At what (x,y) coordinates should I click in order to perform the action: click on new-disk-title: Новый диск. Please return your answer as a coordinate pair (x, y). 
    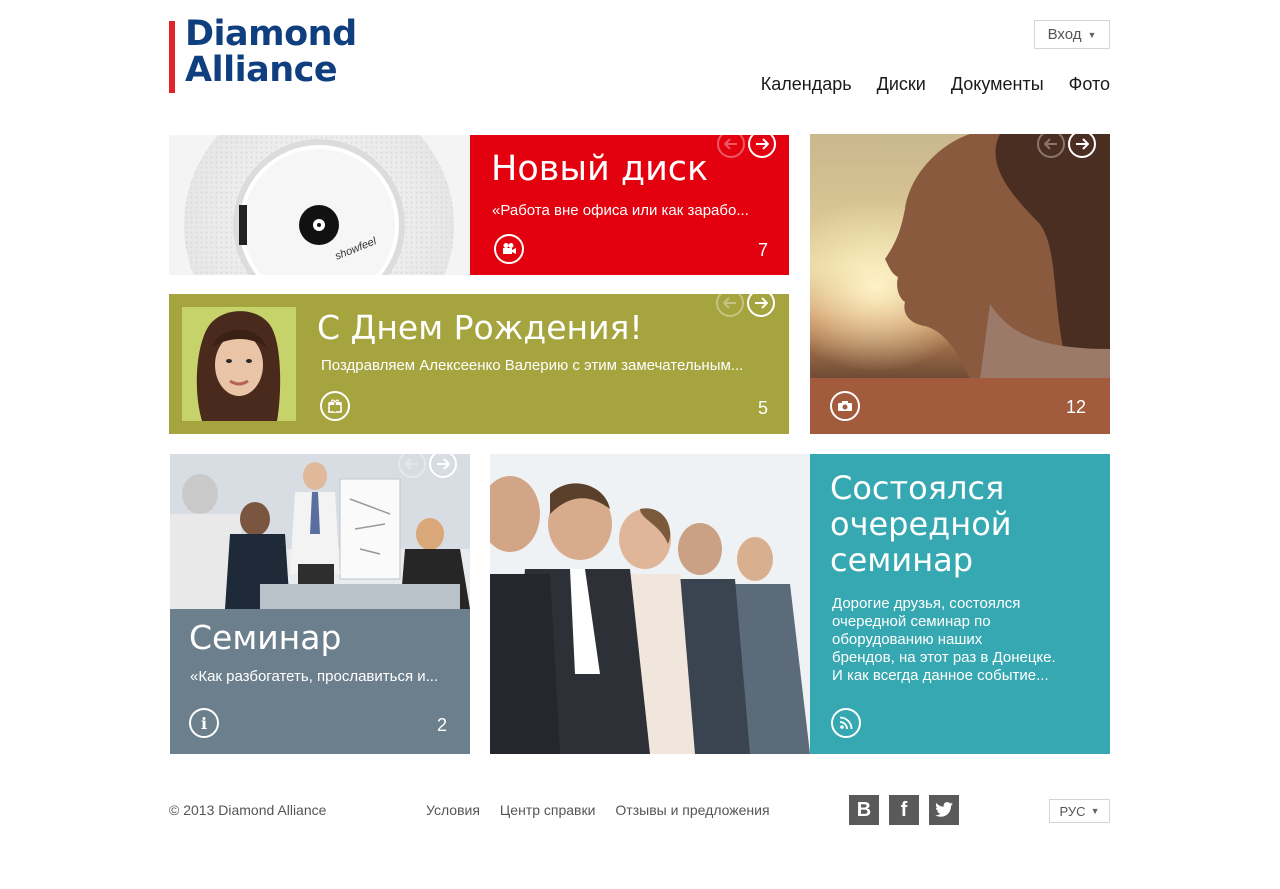
    Looking at the image, I should click on (600, 169).